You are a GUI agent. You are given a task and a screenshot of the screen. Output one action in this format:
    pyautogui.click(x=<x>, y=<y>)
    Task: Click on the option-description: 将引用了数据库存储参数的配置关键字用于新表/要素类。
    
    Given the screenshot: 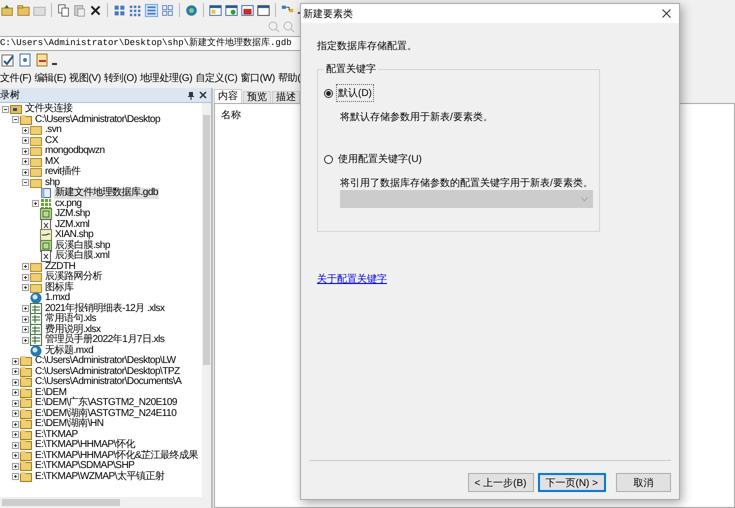 What is the action you would take?
    pyautogui.click(x=466, y=183)
    